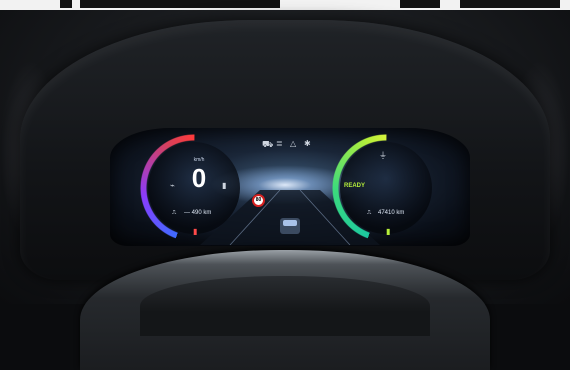 The image size is (570, 370). I want to click on car-icon: ⛟, so click(268, 144).